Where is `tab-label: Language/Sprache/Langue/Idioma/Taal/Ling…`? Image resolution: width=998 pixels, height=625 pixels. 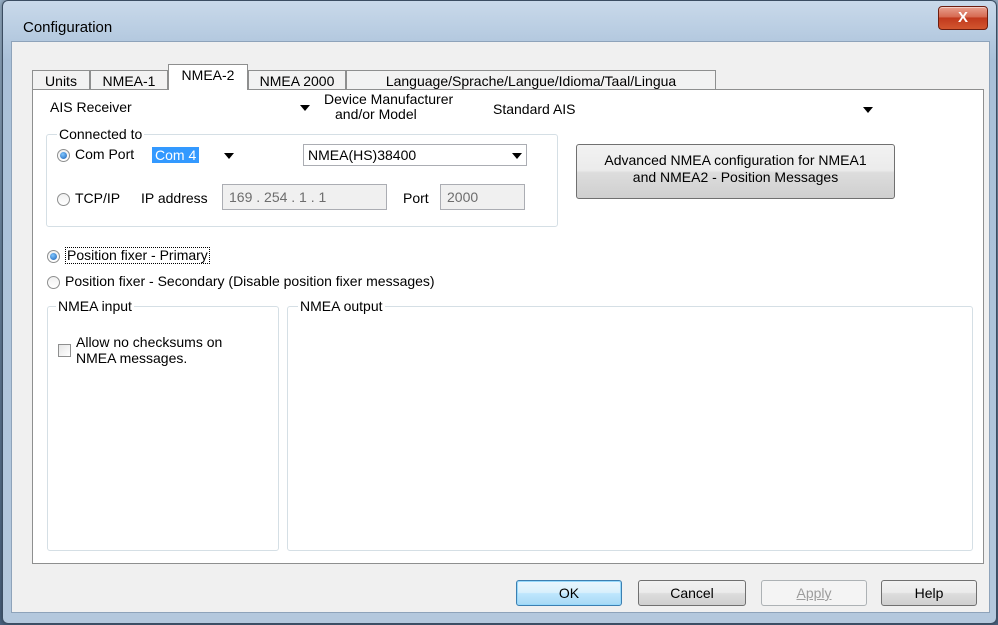
tab-label: Language/Sprache/Langue/Idioma/Taal/Ling… is located at coordinates (531, 81).